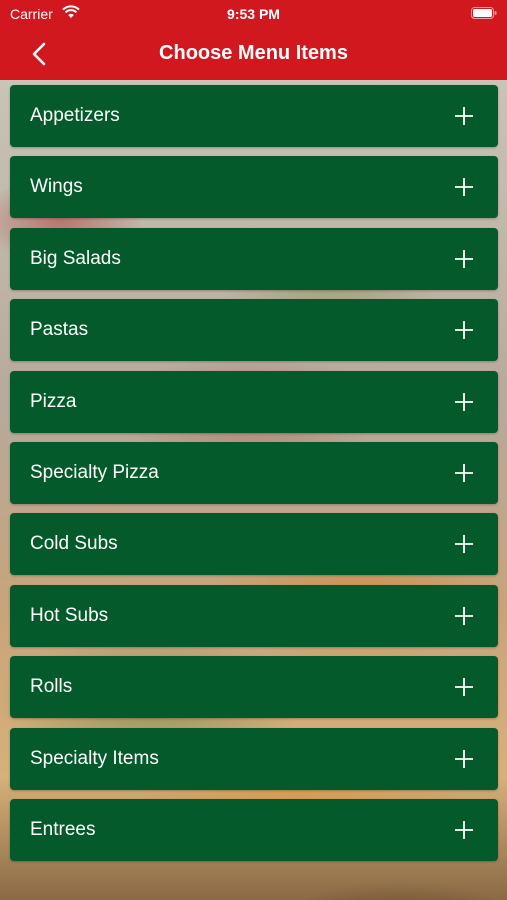 This screenshot has width=507, height=900. Describe the element at coordinates (254, 187) in the screenshot. I see `menu-item-wings: Wings` at that location.